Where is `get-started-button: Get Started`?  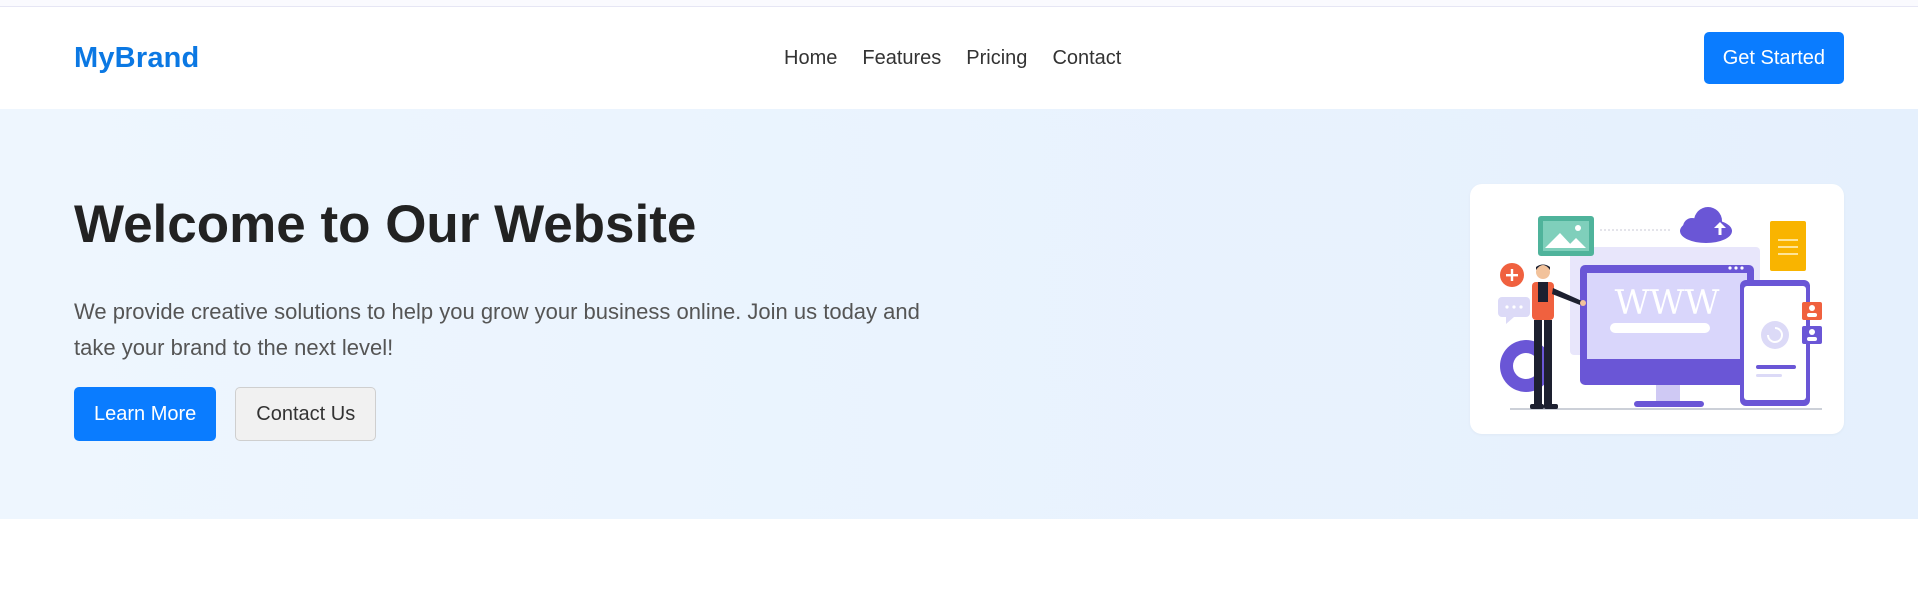 get-started-button: Get Started is located at coordinates (1773, 58).